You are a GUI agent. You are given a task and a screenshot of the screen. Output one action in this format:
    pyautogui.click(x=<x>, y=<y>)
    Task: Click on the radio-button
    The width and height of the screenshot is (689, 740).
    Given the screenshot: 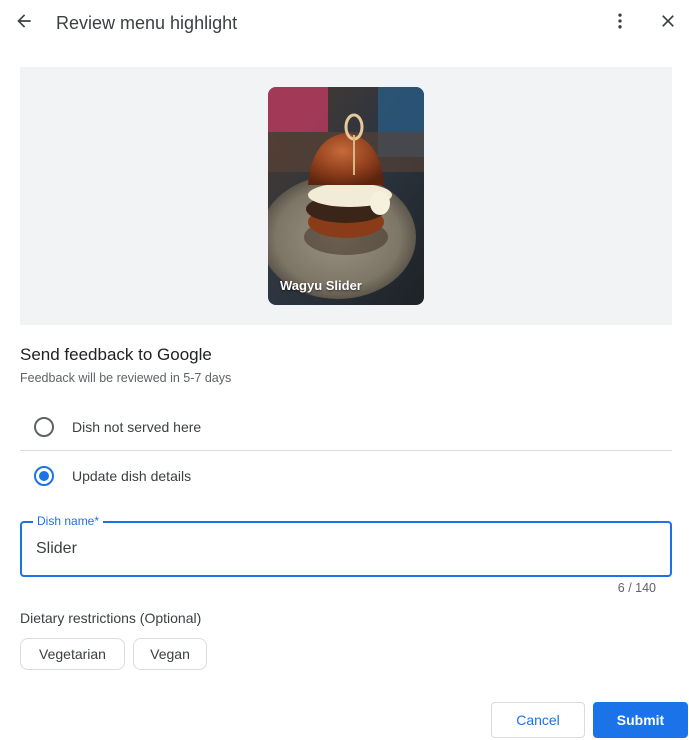 What is the action you would take?
    pyautogui.click(x=44, y=427)
    